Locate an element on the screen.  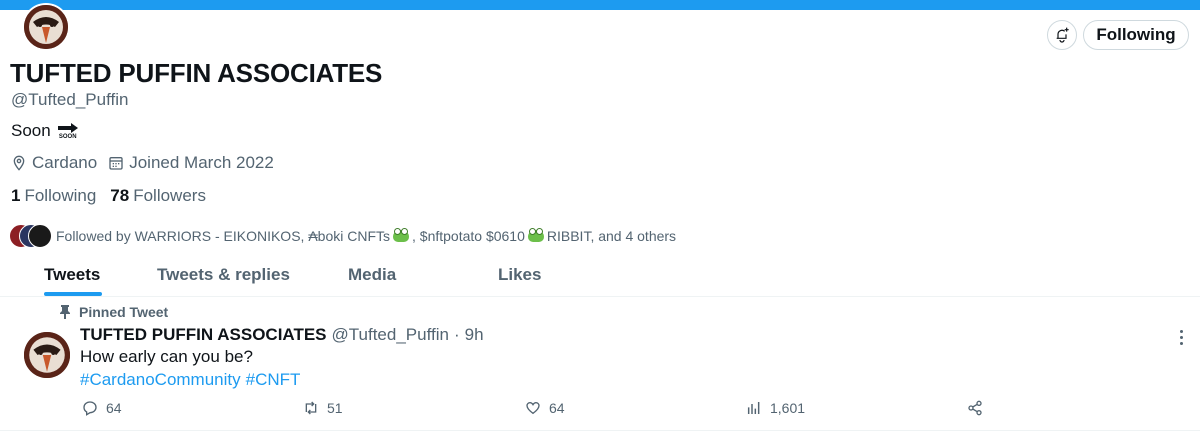
profile-banner is located at coordinates (600, 5).